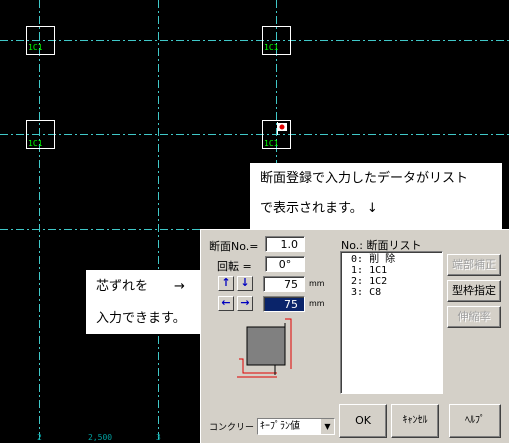 The height and width of the screenshot is (443, 509). What do you see at coordinates (39, 437) in the screenshot?
I see `axis-label: 2` at bounding box center [39, 437].